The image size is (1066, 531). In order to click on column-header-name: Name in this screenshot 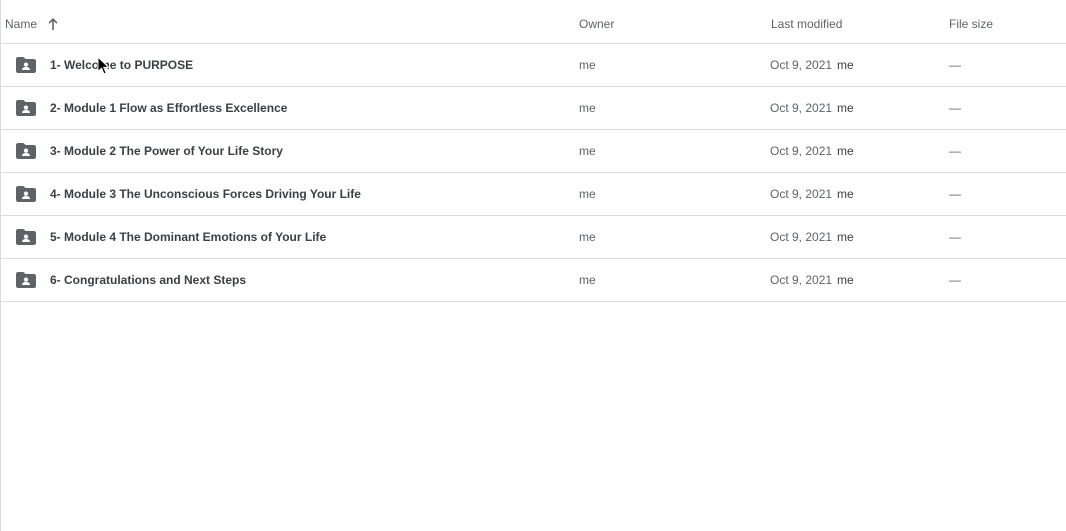, I will do `click(32, 24)`.